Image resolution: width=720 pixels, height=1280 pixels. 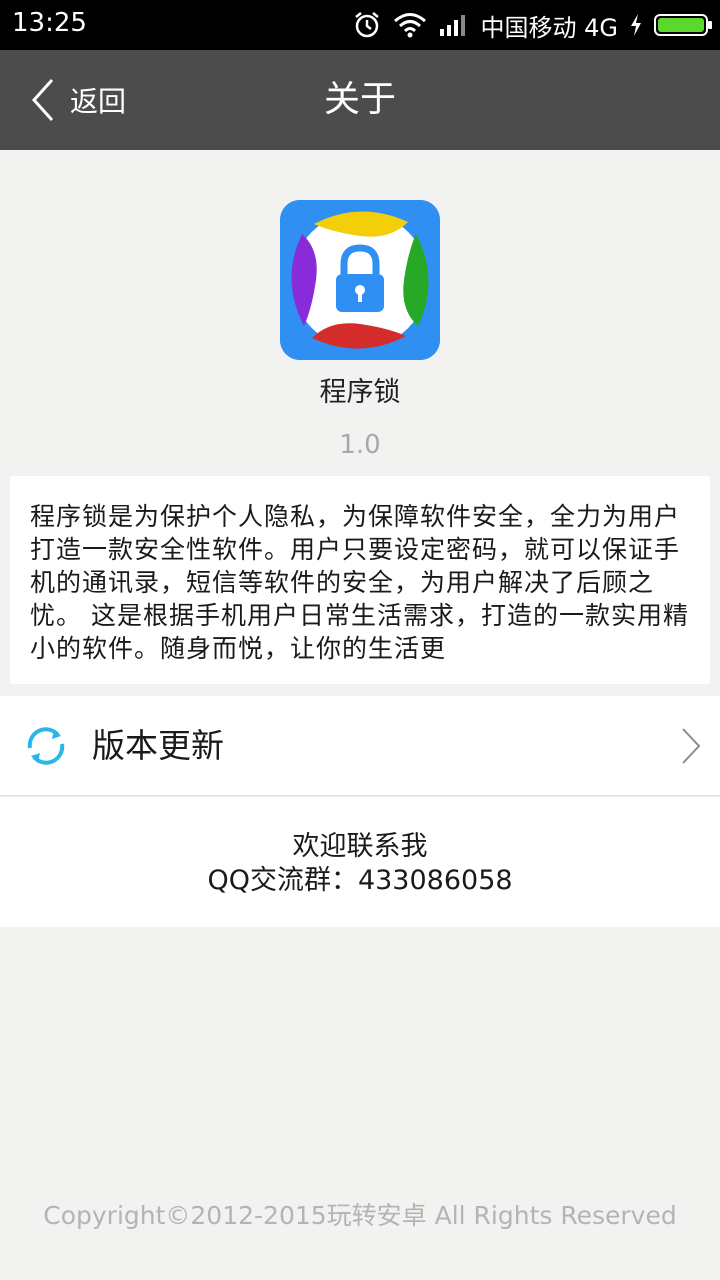 I want to click on back-button: 返回, so click(x=78, y=100).